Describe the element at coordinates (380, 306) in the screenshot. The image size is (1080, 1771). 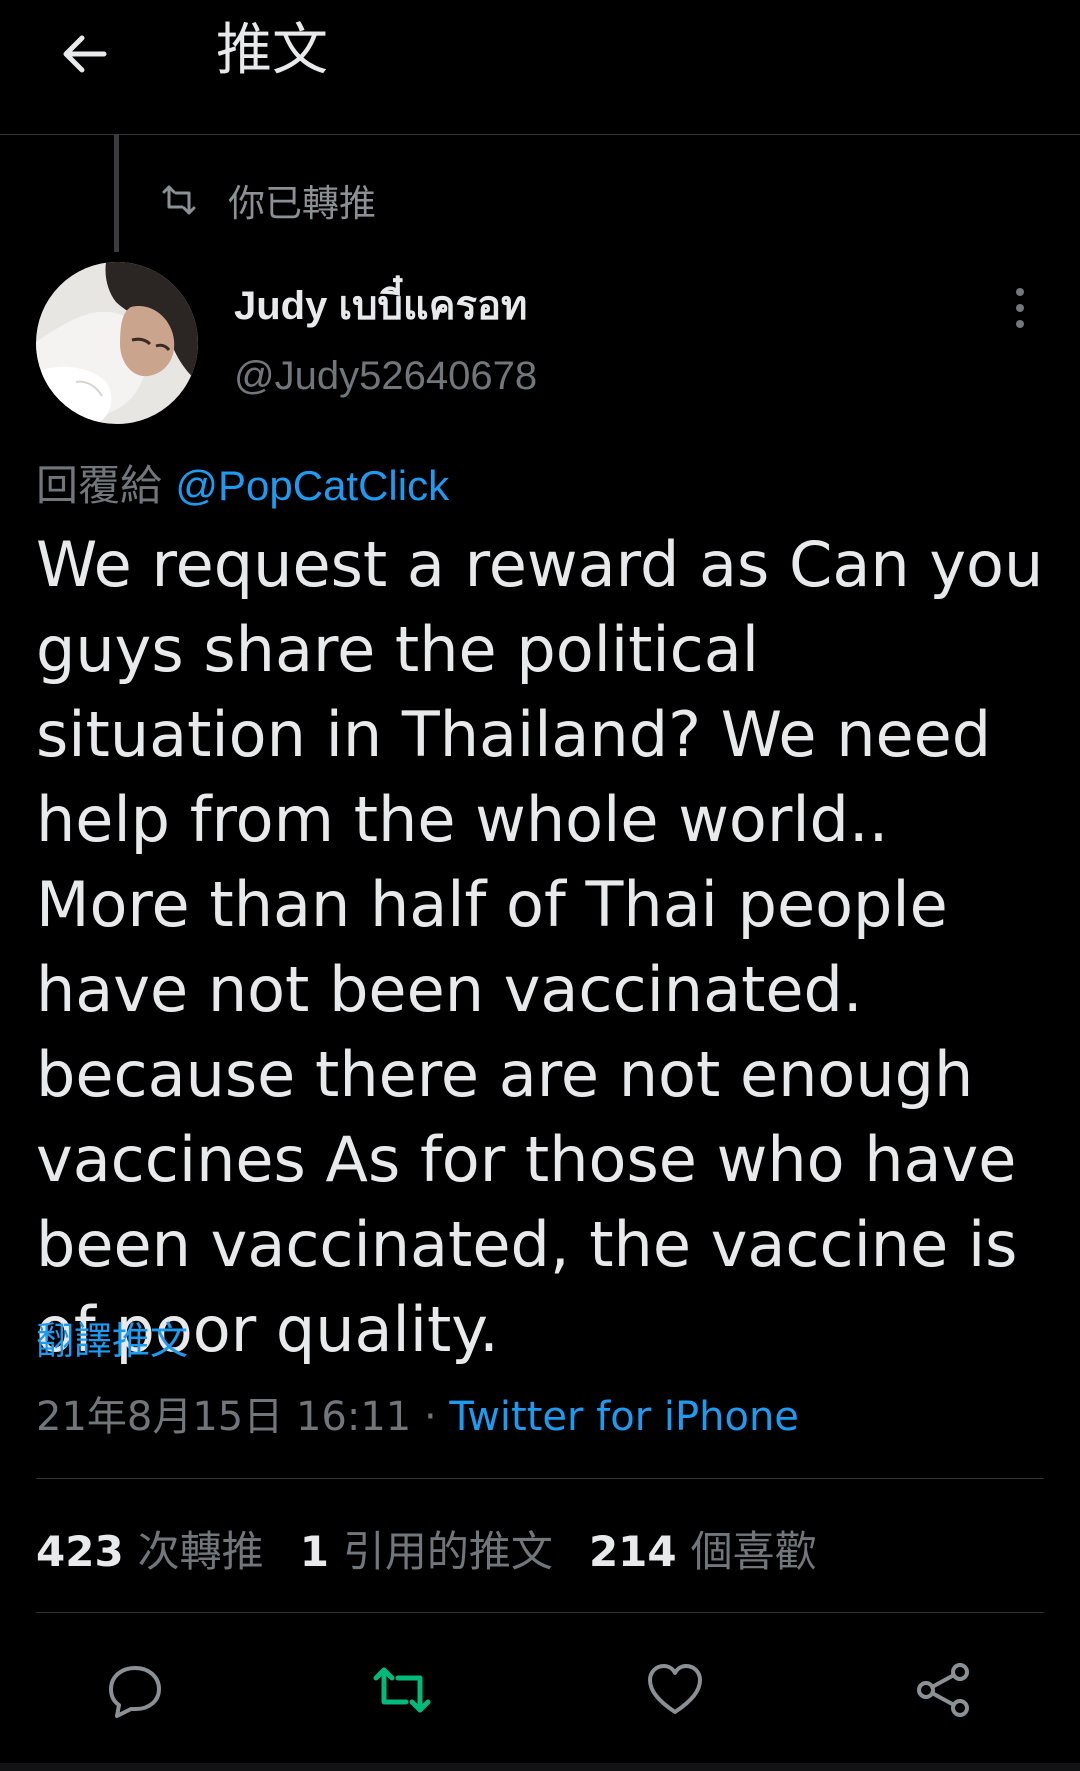
I see `author-display-name: Judy เบบี๋แครอท` at that location.